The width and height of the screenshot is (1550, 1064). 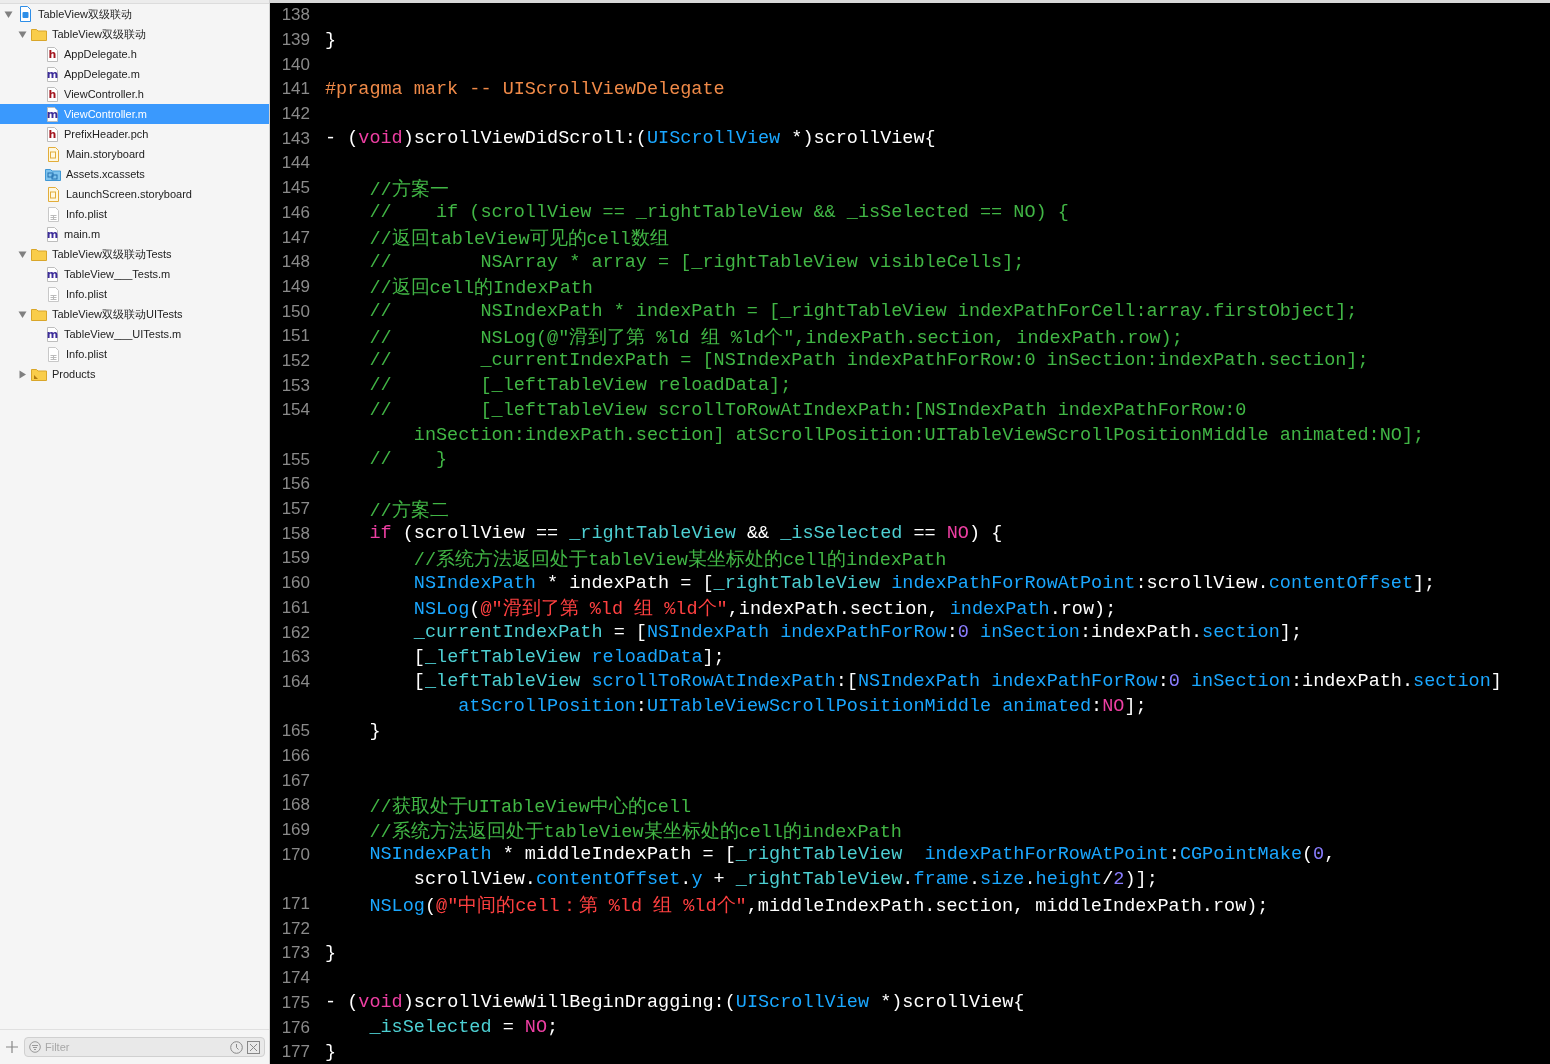 What do you see at coordinates (295, 533) in the screenshot?
I see `line-number: 158` at bounding box center [295, 533].